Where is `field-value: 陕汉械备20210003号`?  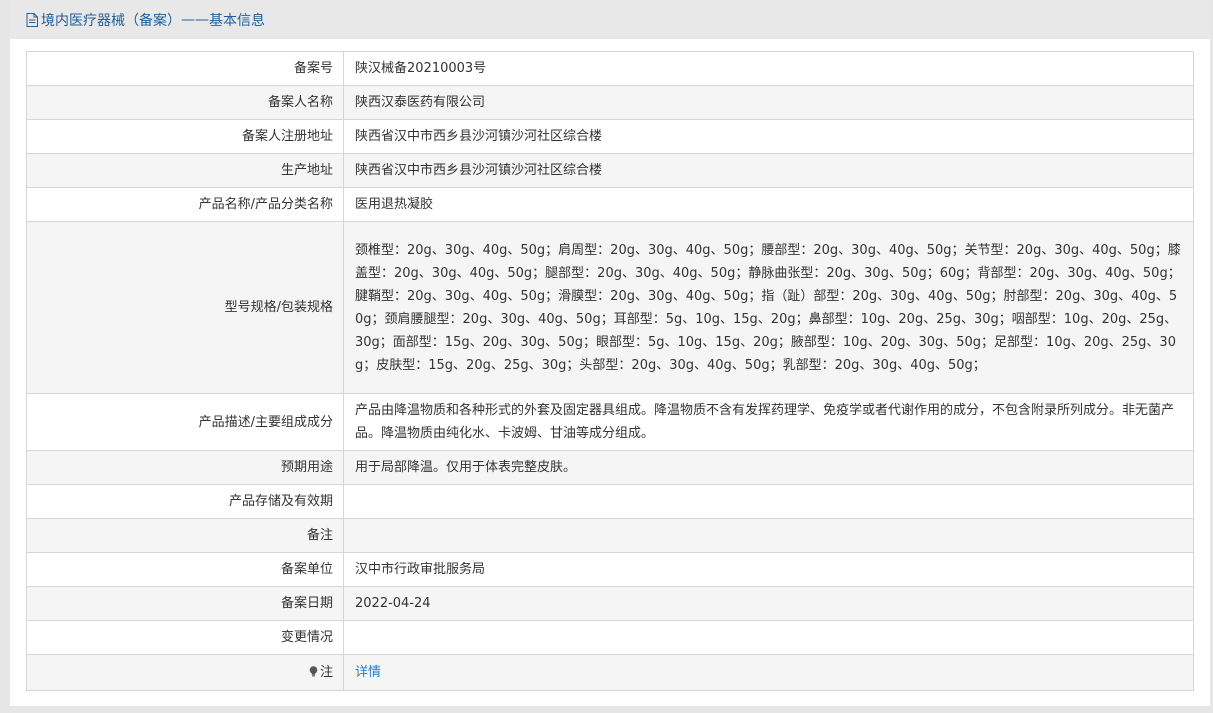
field-value: 陕汉械备20210003号 is located at coordinates (768, 68).